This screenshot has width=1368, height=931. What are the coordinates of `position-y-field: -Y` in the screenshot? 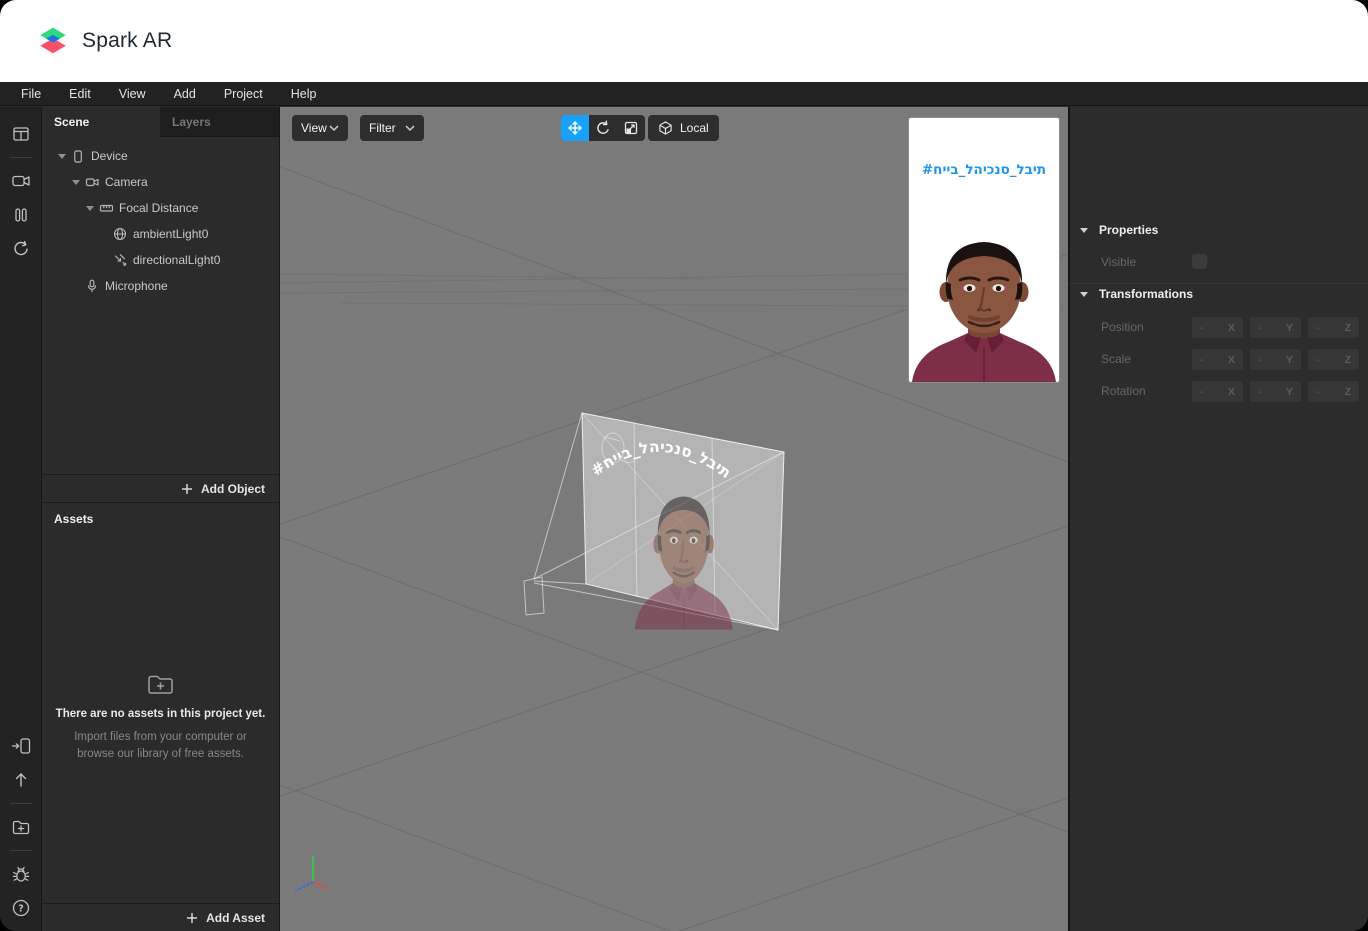 It's located at (1275, 327).